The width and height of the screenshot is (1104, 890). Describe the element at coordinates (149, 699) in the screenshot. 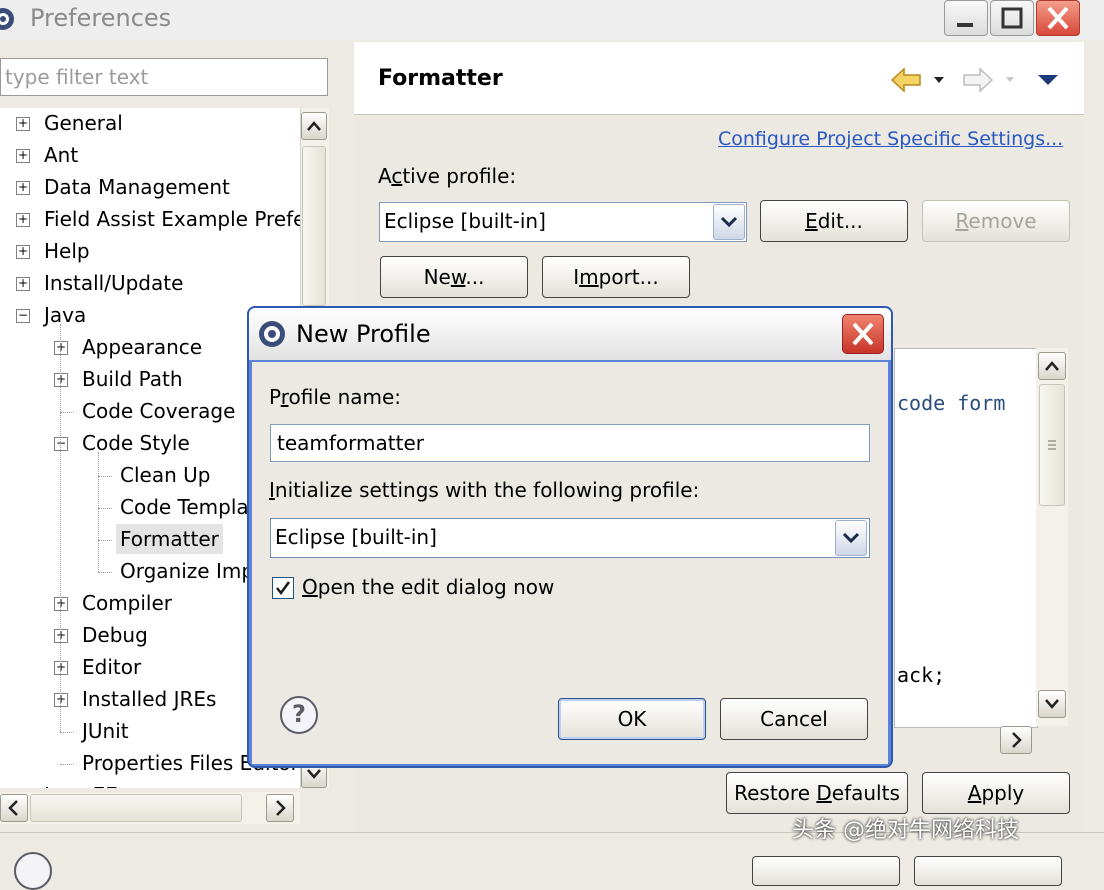

I see `tree-item: Installed JREs` at that location.